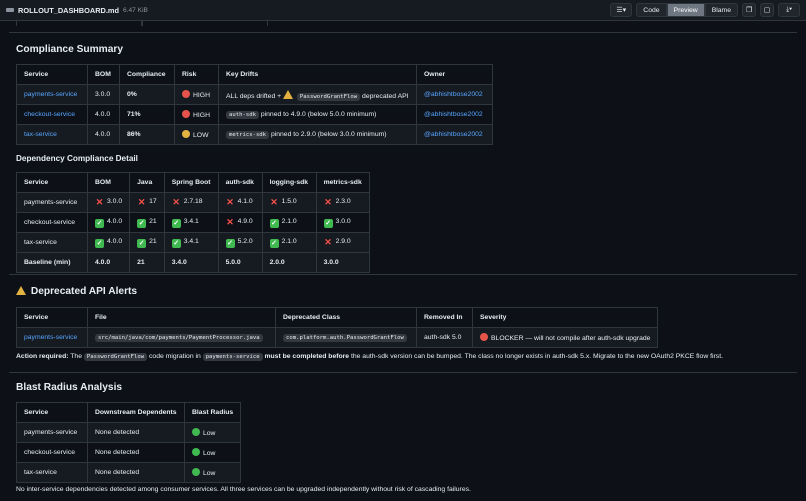  I want to click on class-cell: com.platform.auth.PasswordGrantFlow, so click(346, 337).